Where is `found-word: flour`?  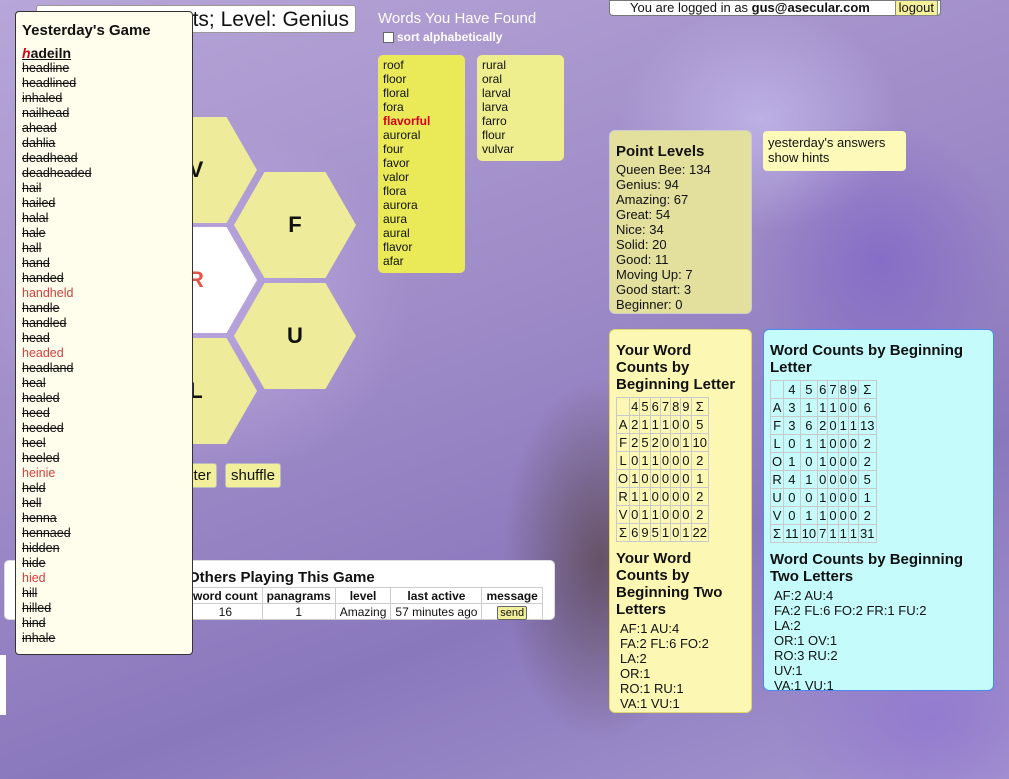 found-word: flour is located at coordinates (494, 135).